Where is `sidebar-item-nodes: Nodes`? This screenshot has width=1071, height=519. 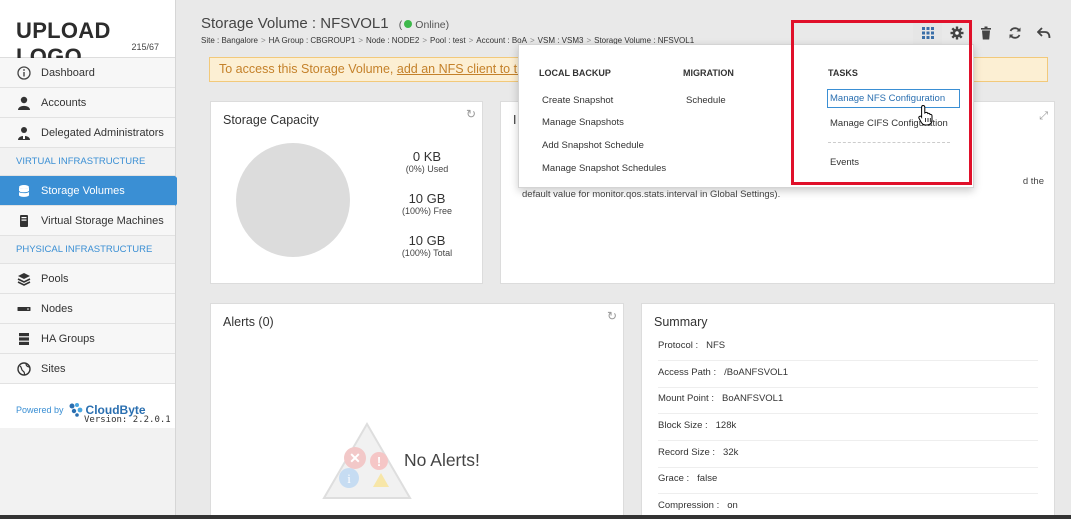
sidebar-item-nodes: Nodes is located at coordinates (87, 309).